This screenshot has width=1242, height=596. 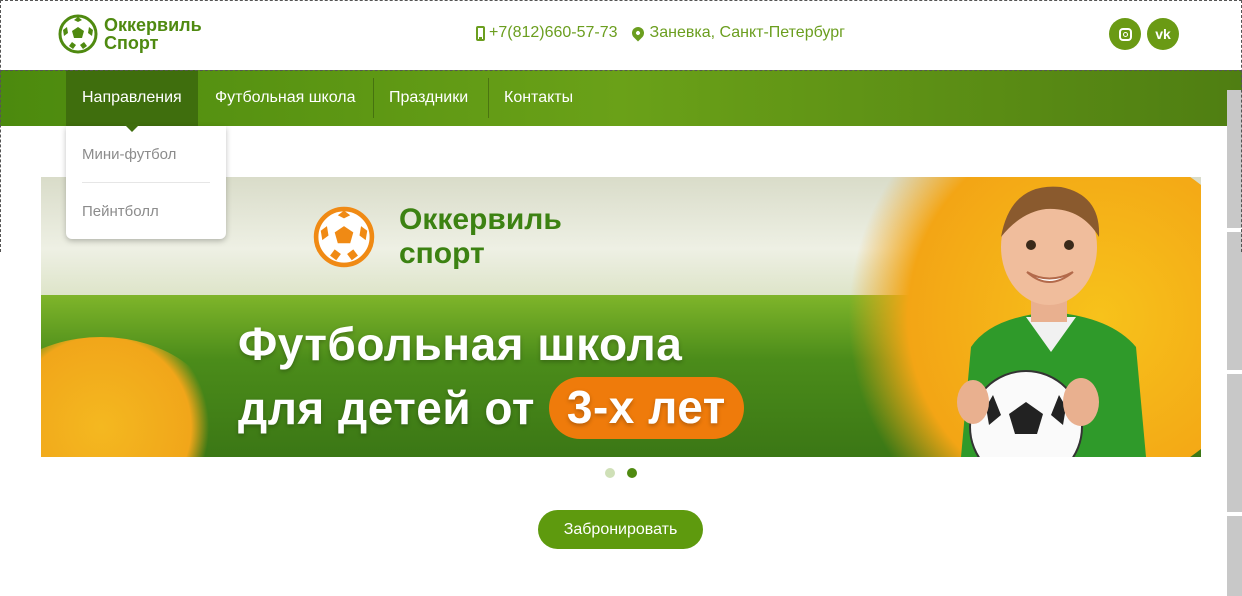 I want to click on logo-text: Оккервиль Спорт, so click(x=153, y=34).